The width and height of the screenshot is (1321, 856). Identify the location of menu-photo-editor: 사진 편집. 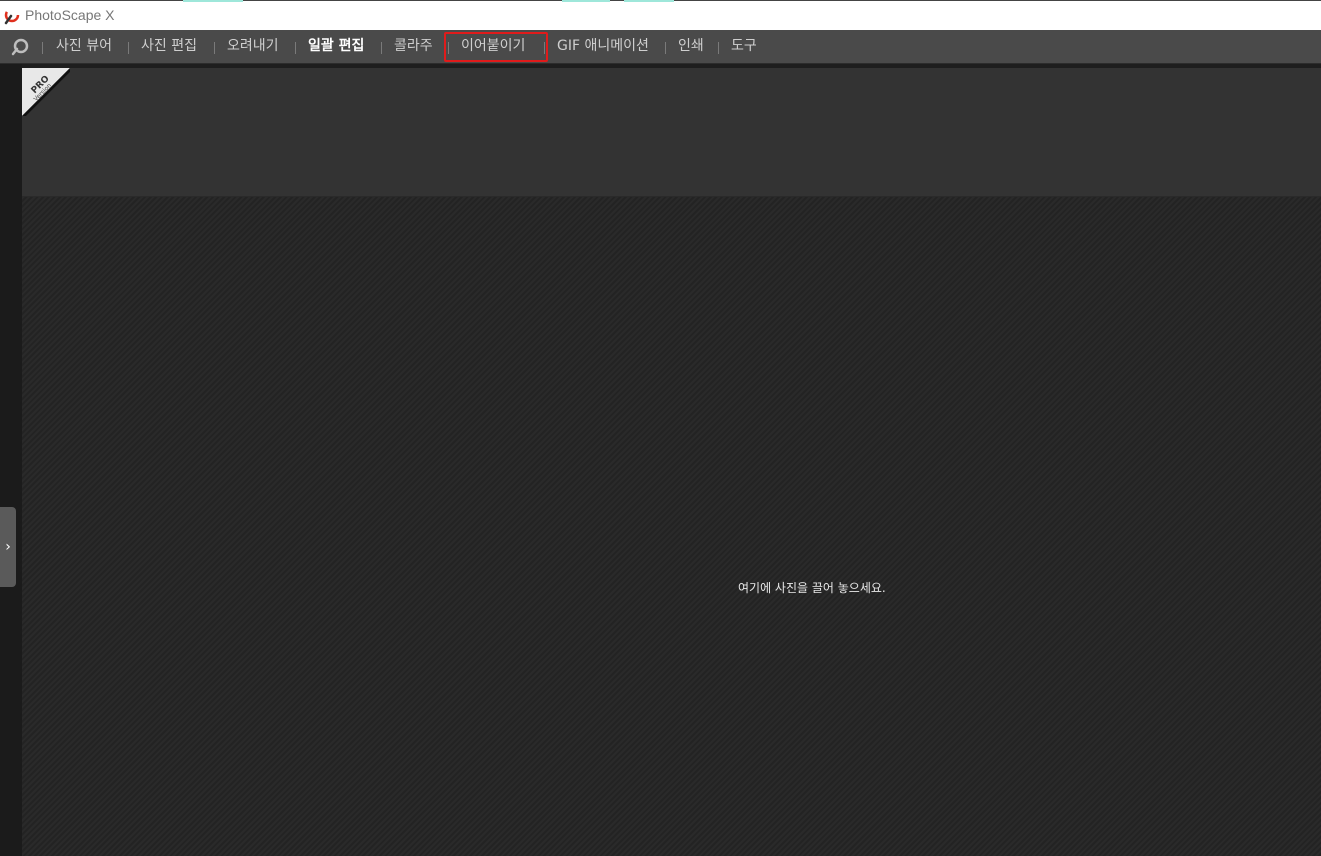
(169, 46).